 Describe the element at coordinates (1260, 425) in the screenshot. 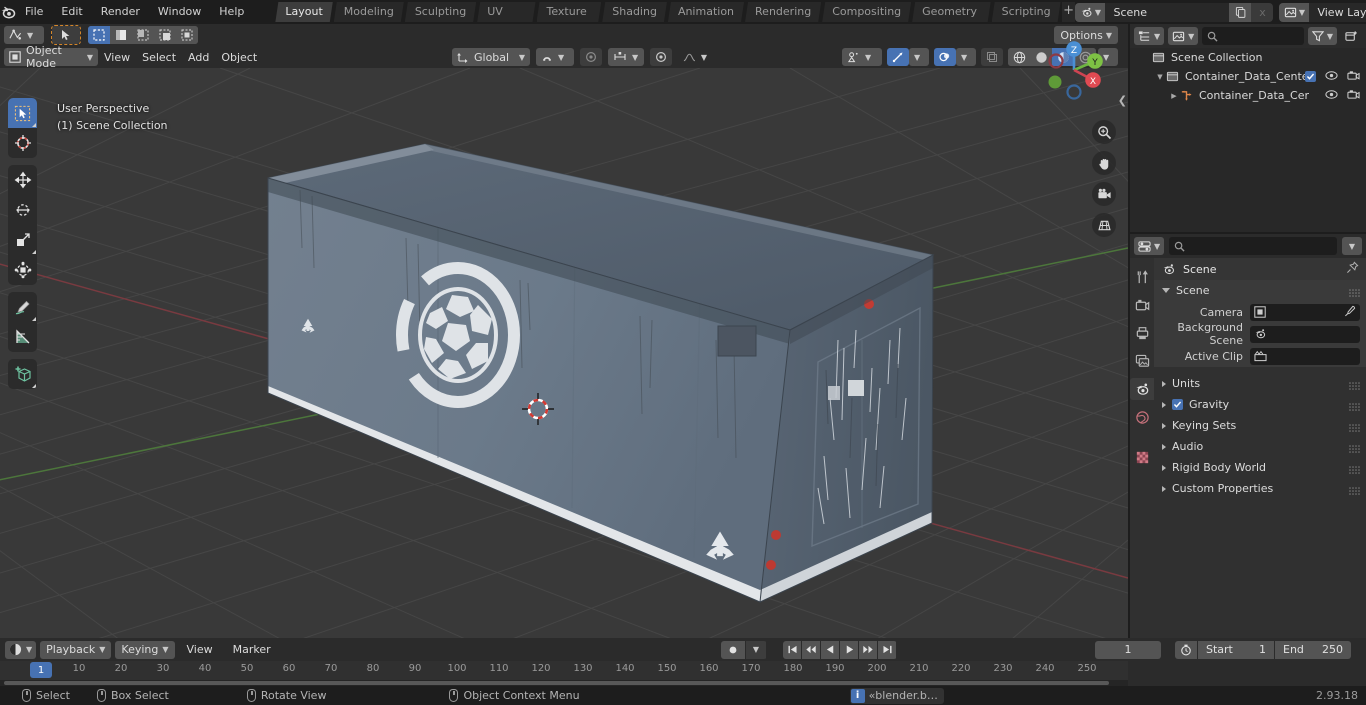

I see `panel-keying-sets-header: Keying Sets` at that location.